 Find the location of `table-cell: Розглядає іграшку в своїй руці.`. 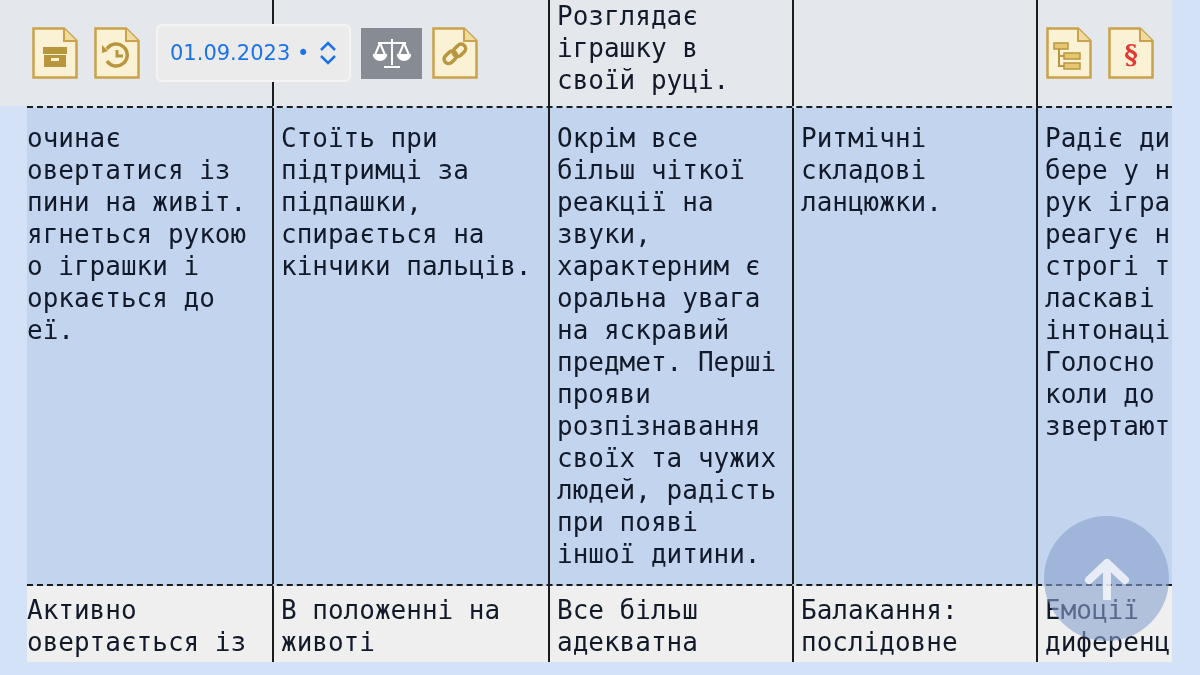

table-cell: Розглядає іграшку в своїй руці. is located at coordinates (643, 48).